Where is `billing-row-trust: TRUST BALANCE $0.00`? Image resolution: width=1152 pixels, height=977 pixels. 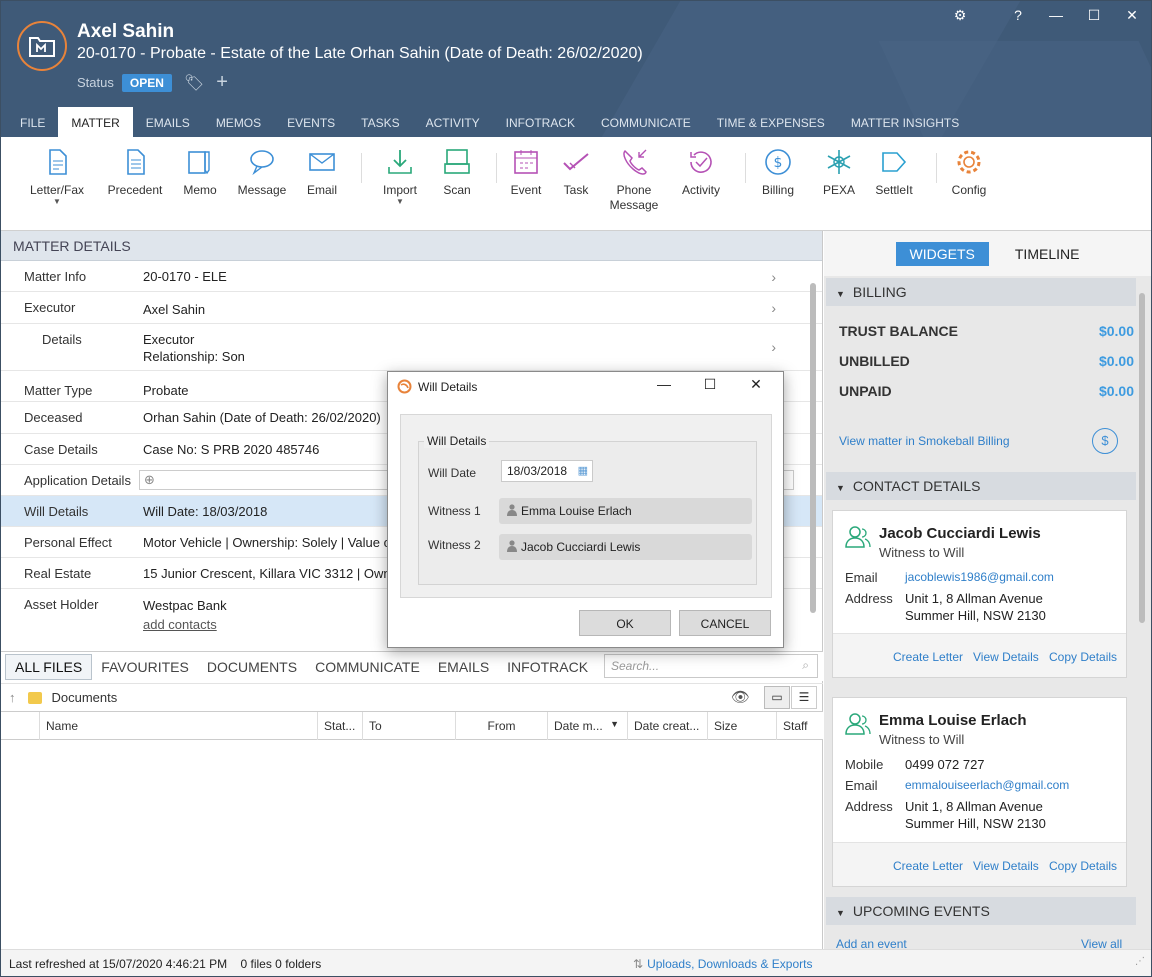 billing-row-trust: TRUST BALANCE $0.00 is located at coordinates (986, 331).